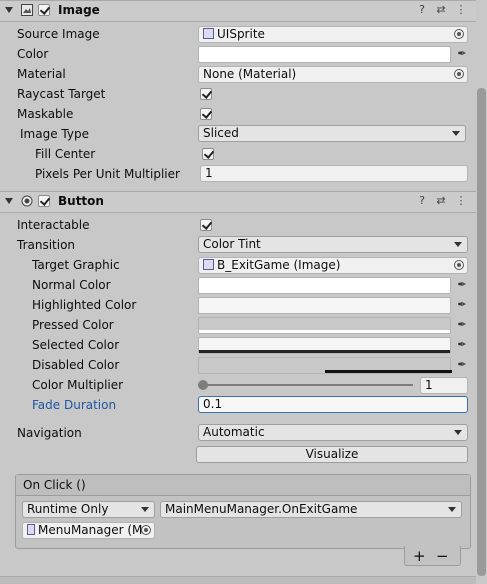  Describe the element at coordinates (325, 365) in the screenshot. I see `disabled-color-swatch` at that location.